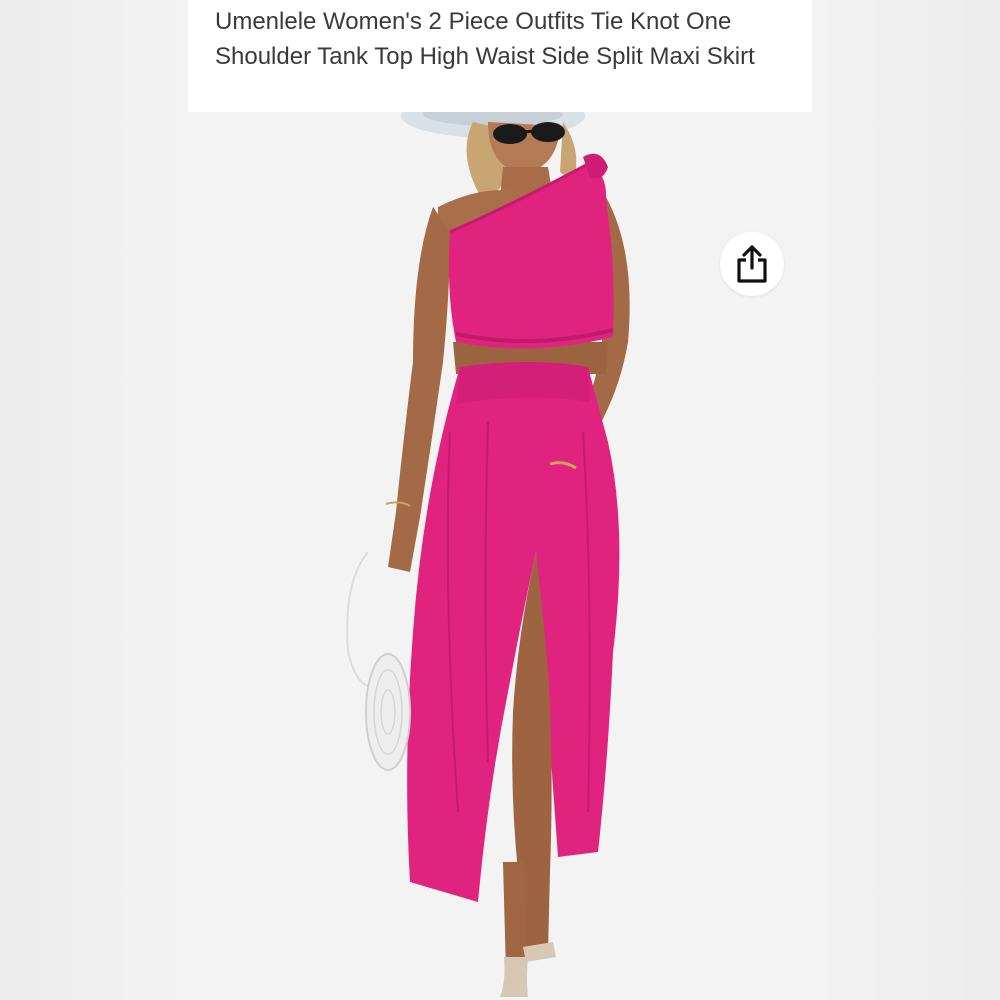 Image resolution: width=1000 pixels, height=1000 pixels. Describe the element at coordinates (388, 712) in the screenshot. I see `white-handbag` at that location.